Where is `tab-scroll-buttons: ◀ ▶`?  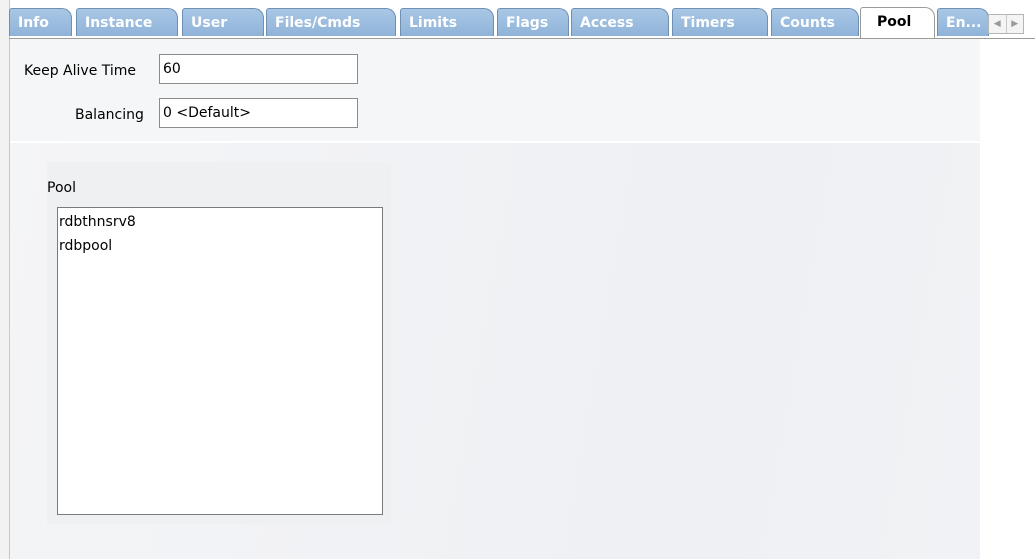
tab-scroll-buttons: ◀ ▶ is located at coordinates (1006, 24).